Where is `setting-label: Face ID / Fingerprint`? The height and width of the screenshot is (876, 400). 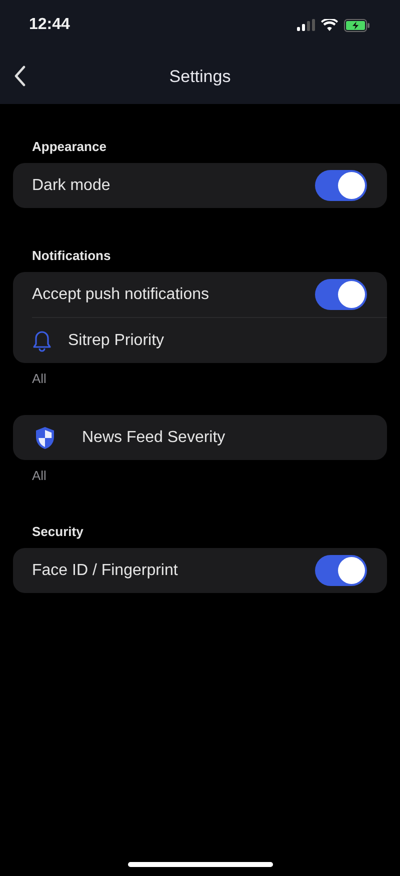
setting-label: Face ID / Fingerprint is located at coordinates (105, 571).